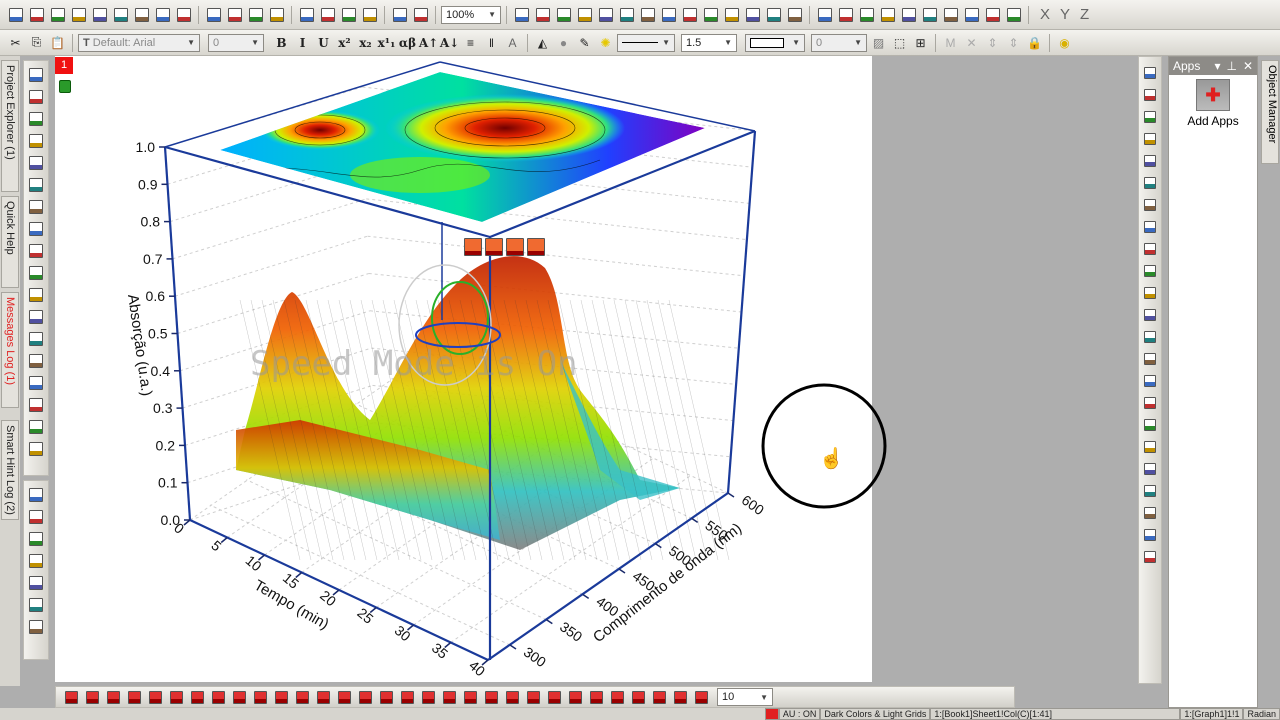 Image resolution: width=1280 pixels, height=720 pixels. Describe the element at coordinates (1213, 95) in the screenshot. I see `add-apps-gear-icon: ✚` at that location.